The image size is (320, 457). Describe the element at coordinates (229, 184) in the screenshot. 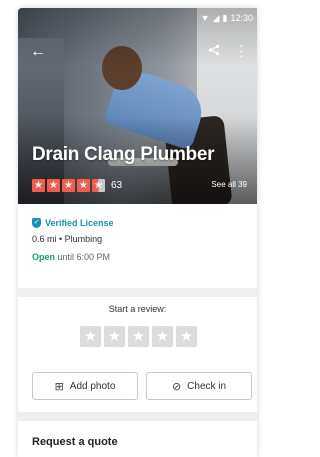

I see `see-all-photos-link: See all 39` at that location.